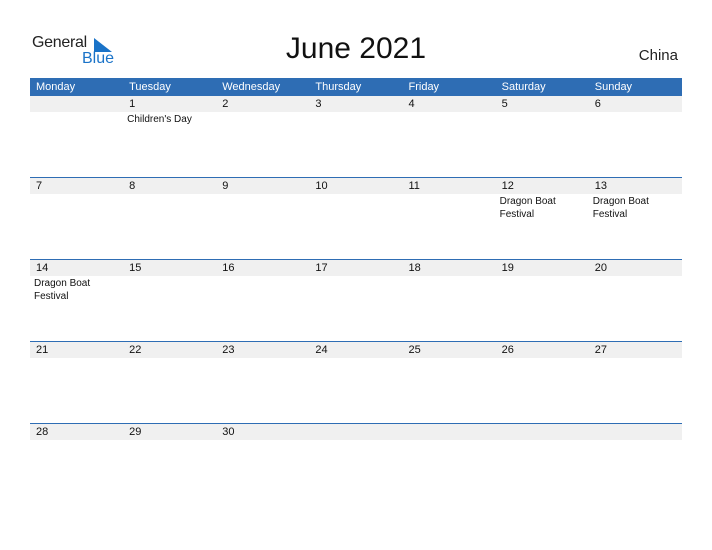 The width and height of the screenshot is (712, 550). Describe the element at coordinates (251, 87) in the screenshot. I see `weekday-wednesday: Wednesday` at that location.